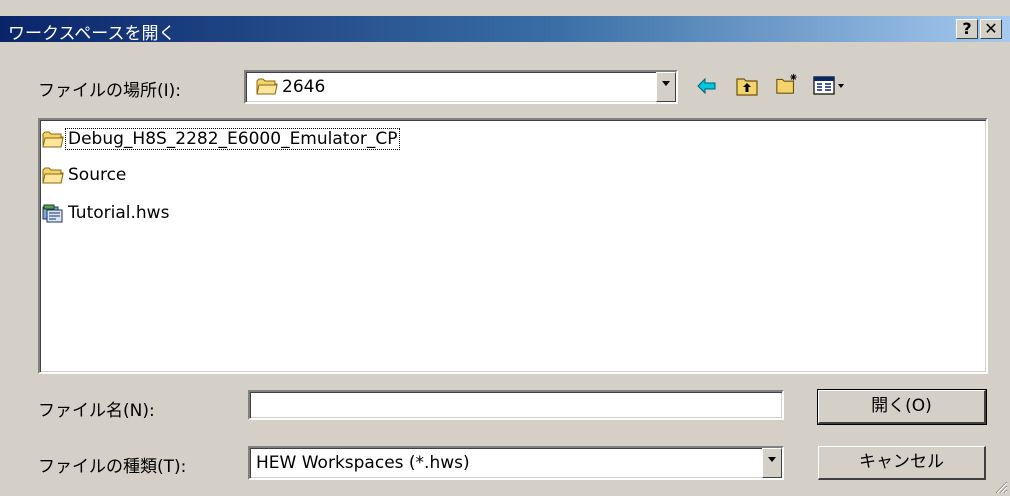 The height and width of the screenshot is (496, 1010). I want to click on list-item: Tutorial.hws, so click(142, 213).